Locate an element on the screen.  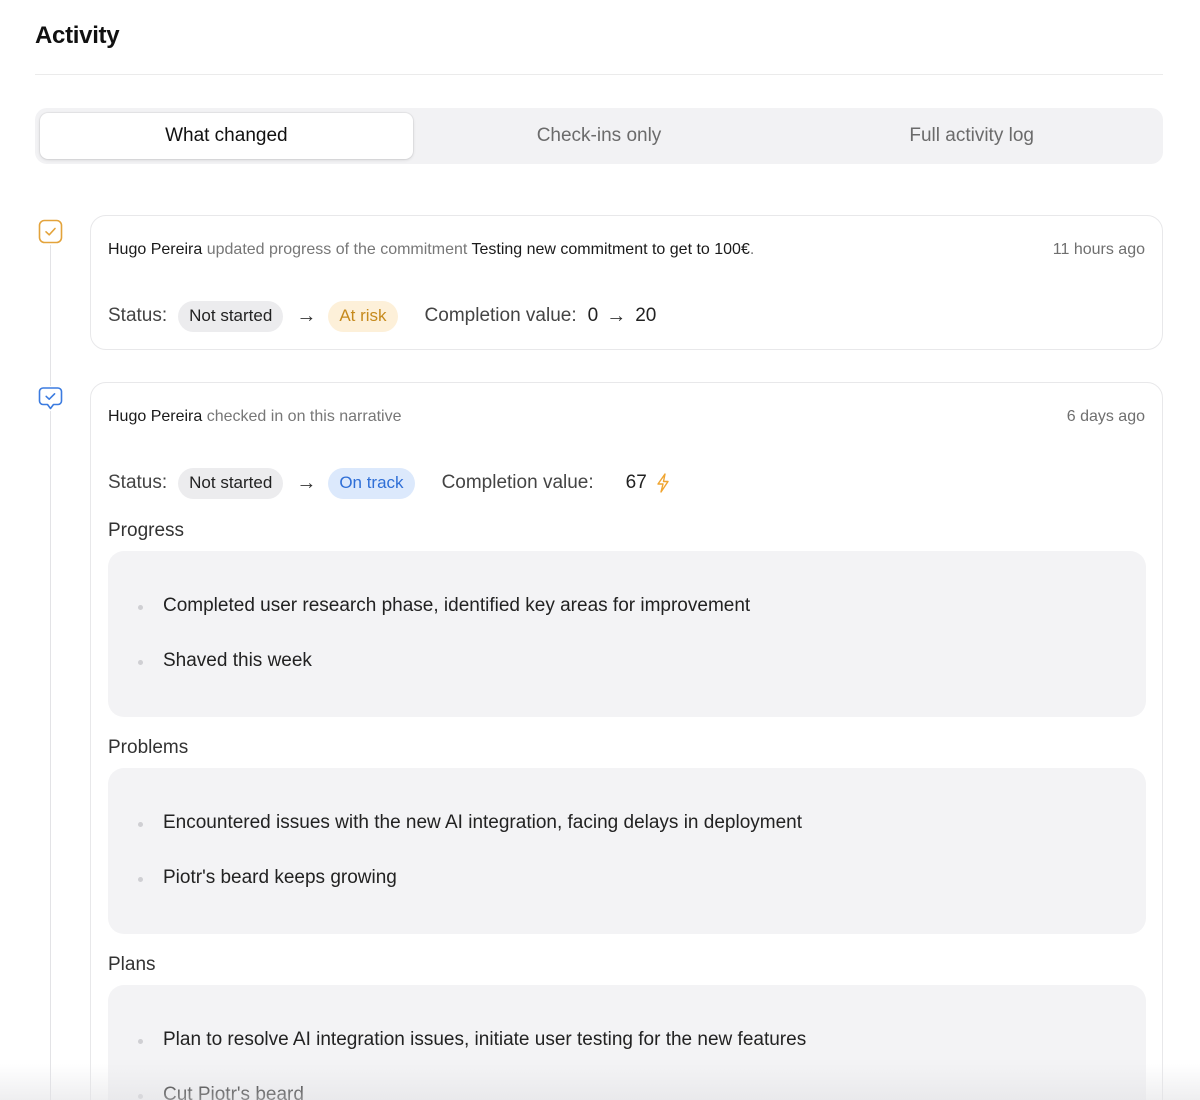
tab-check-ins-only: Check-ins only is located at coordinates (599, 136).